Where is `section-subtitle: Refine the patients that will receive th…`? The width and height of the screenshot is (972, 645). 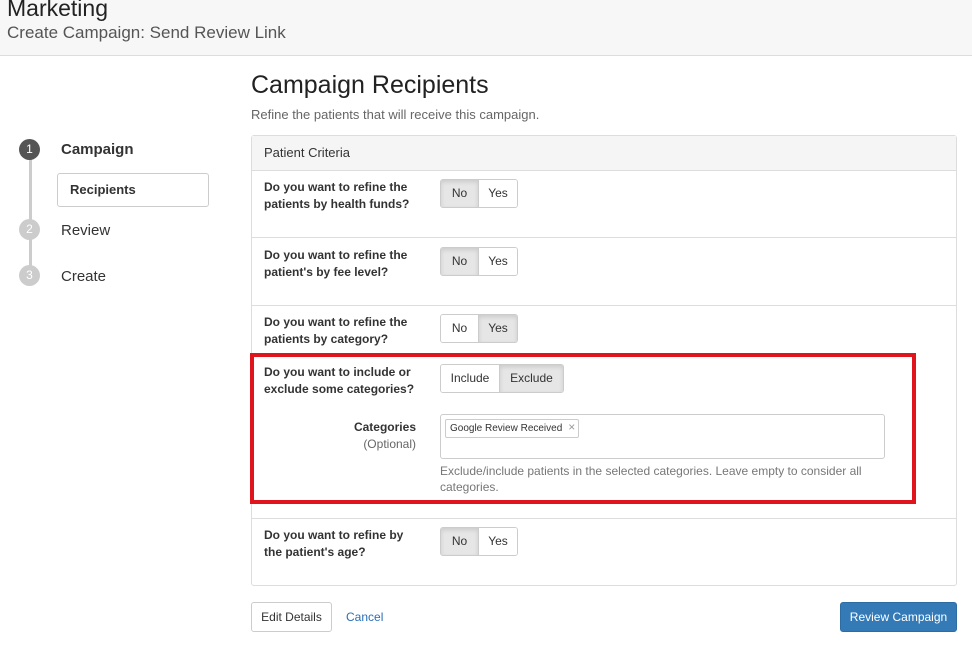
section-subtitle: Refine the patients that will receive th… is located at coordinates (395, 114).